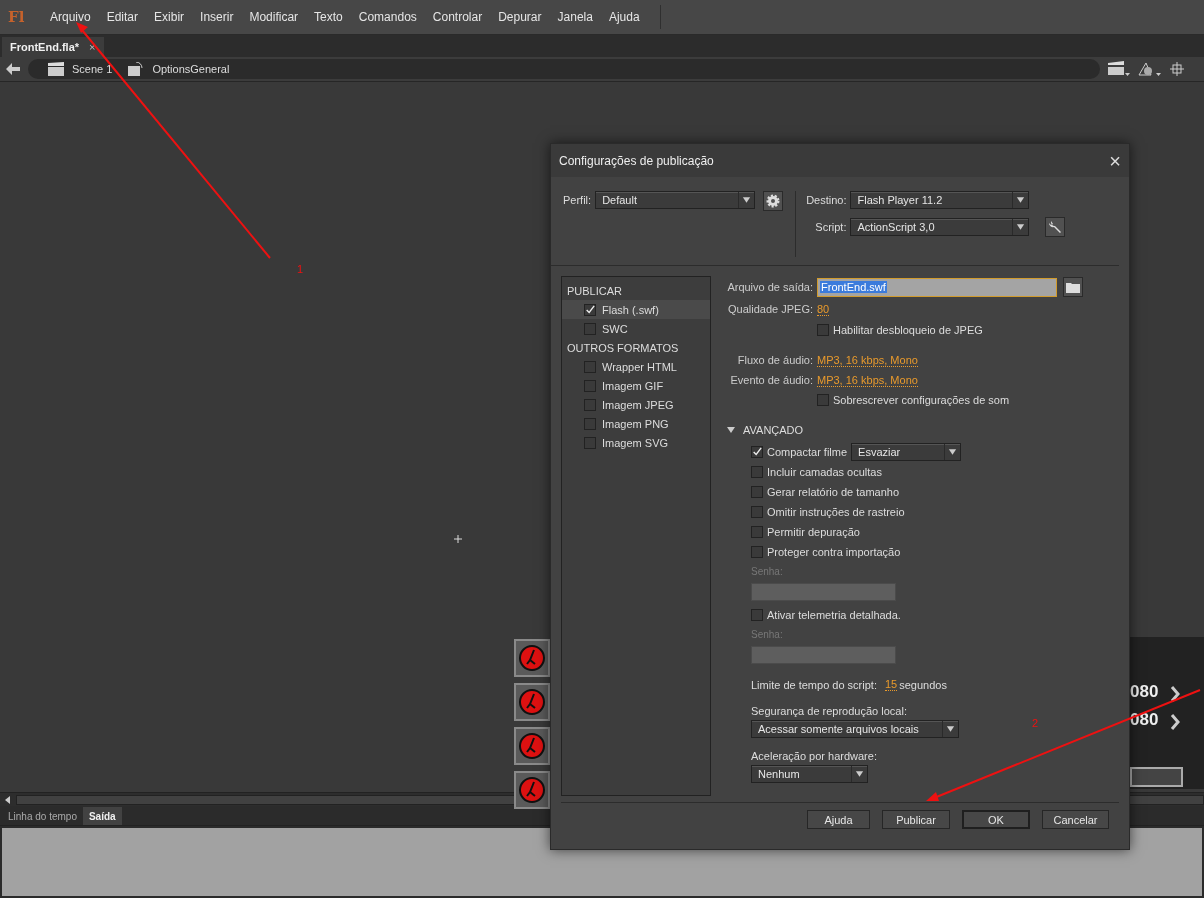  Describe the element at coordinates (53, 47) in the screenshot. I see `document-tab: FrontEnd.fla* ×` at that location.